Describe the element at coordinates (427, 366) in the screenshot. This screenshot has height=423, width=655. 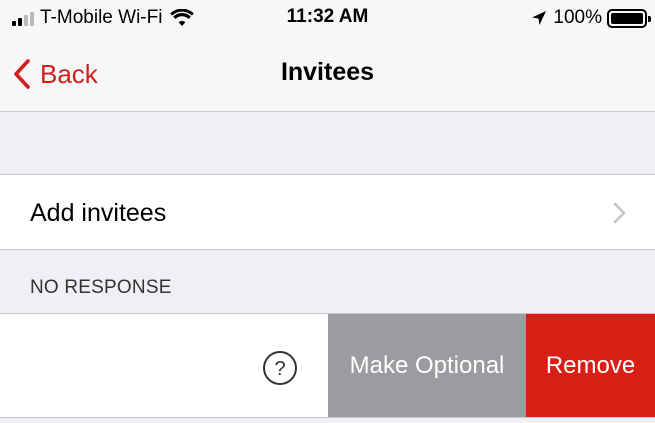
I see `make-optional-button: Make Optional` at that location.